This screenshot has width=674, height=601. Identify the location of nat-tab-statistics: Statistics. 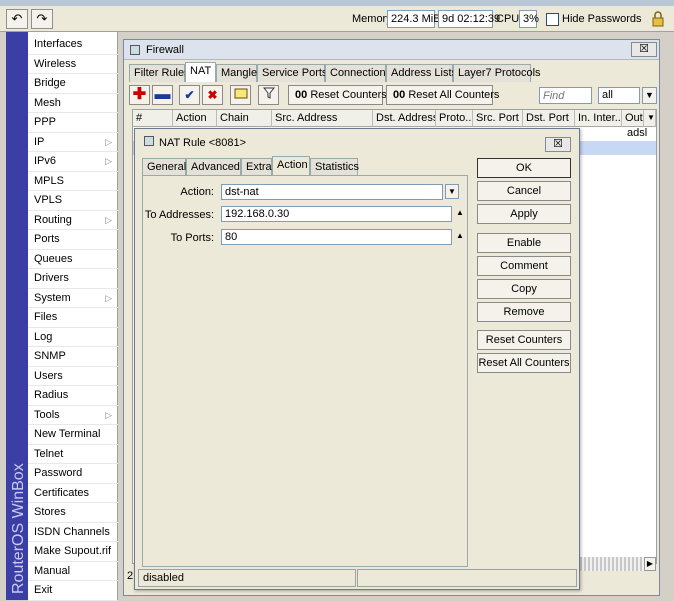
(334, 167).